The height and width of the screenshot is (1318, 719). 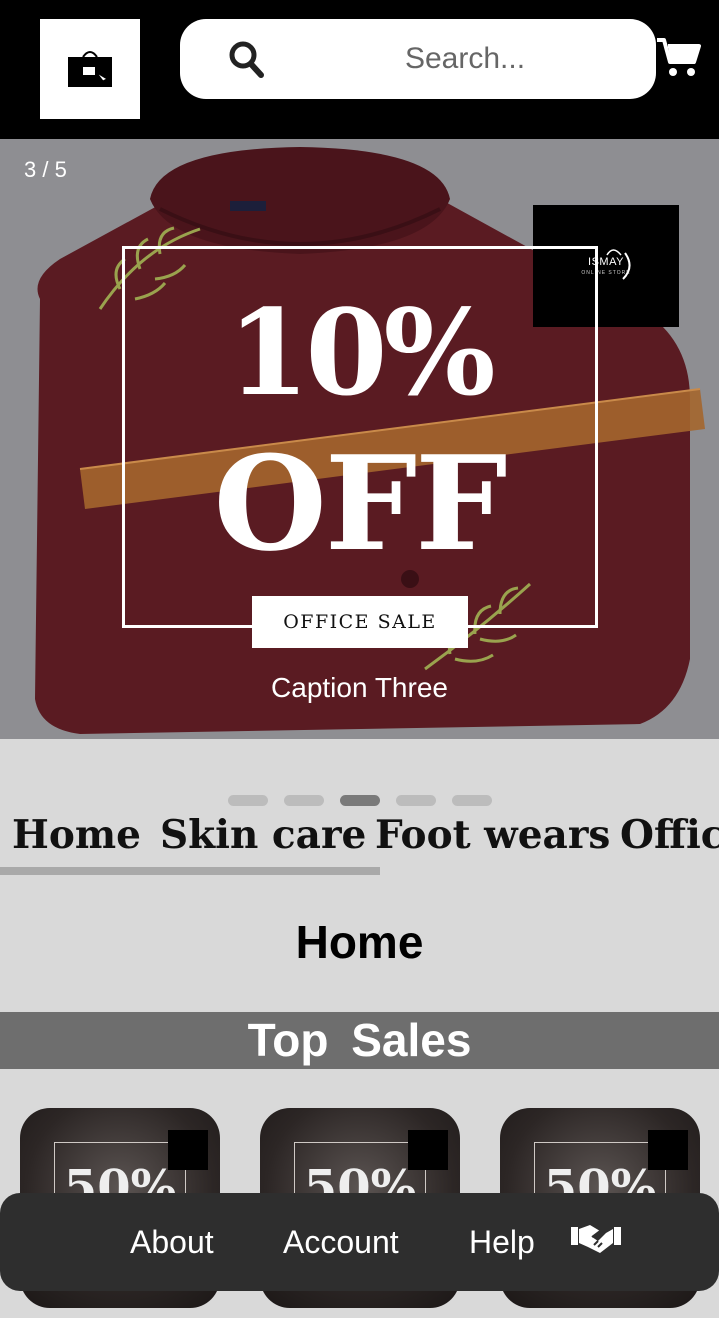 I want to click on cart-icon, so click(x=678, y=57).